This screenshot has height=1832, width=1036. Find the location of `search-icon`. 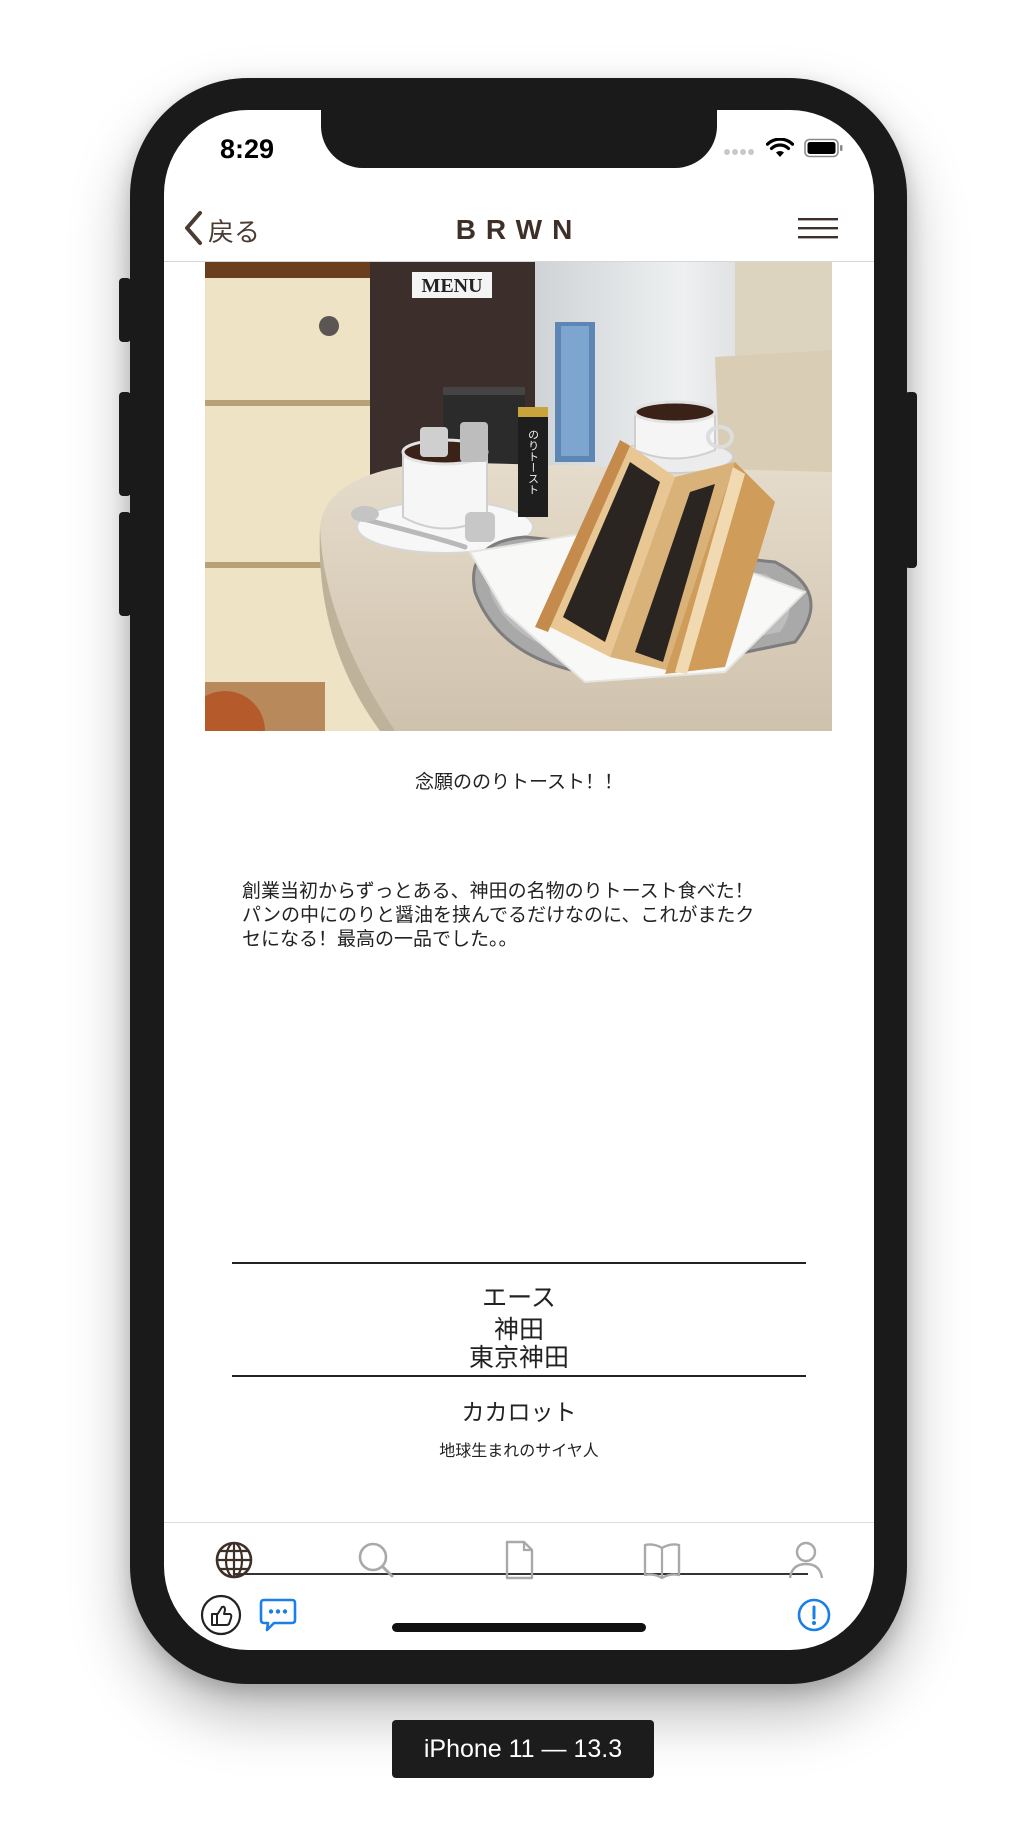

search-icon is located at coordinates (376, 1560).